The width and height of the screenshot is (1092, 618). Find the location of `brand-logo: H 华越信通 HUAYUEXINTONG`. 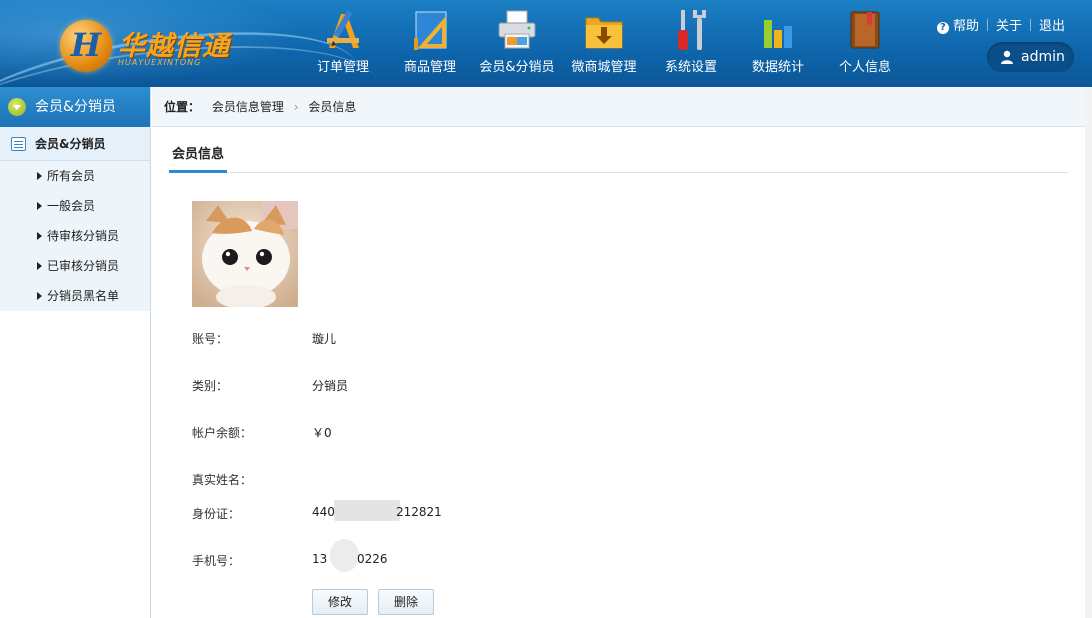

brand-logo: H 华越信通 HUAYUEXINTONG is located at coordinates (155, 46).